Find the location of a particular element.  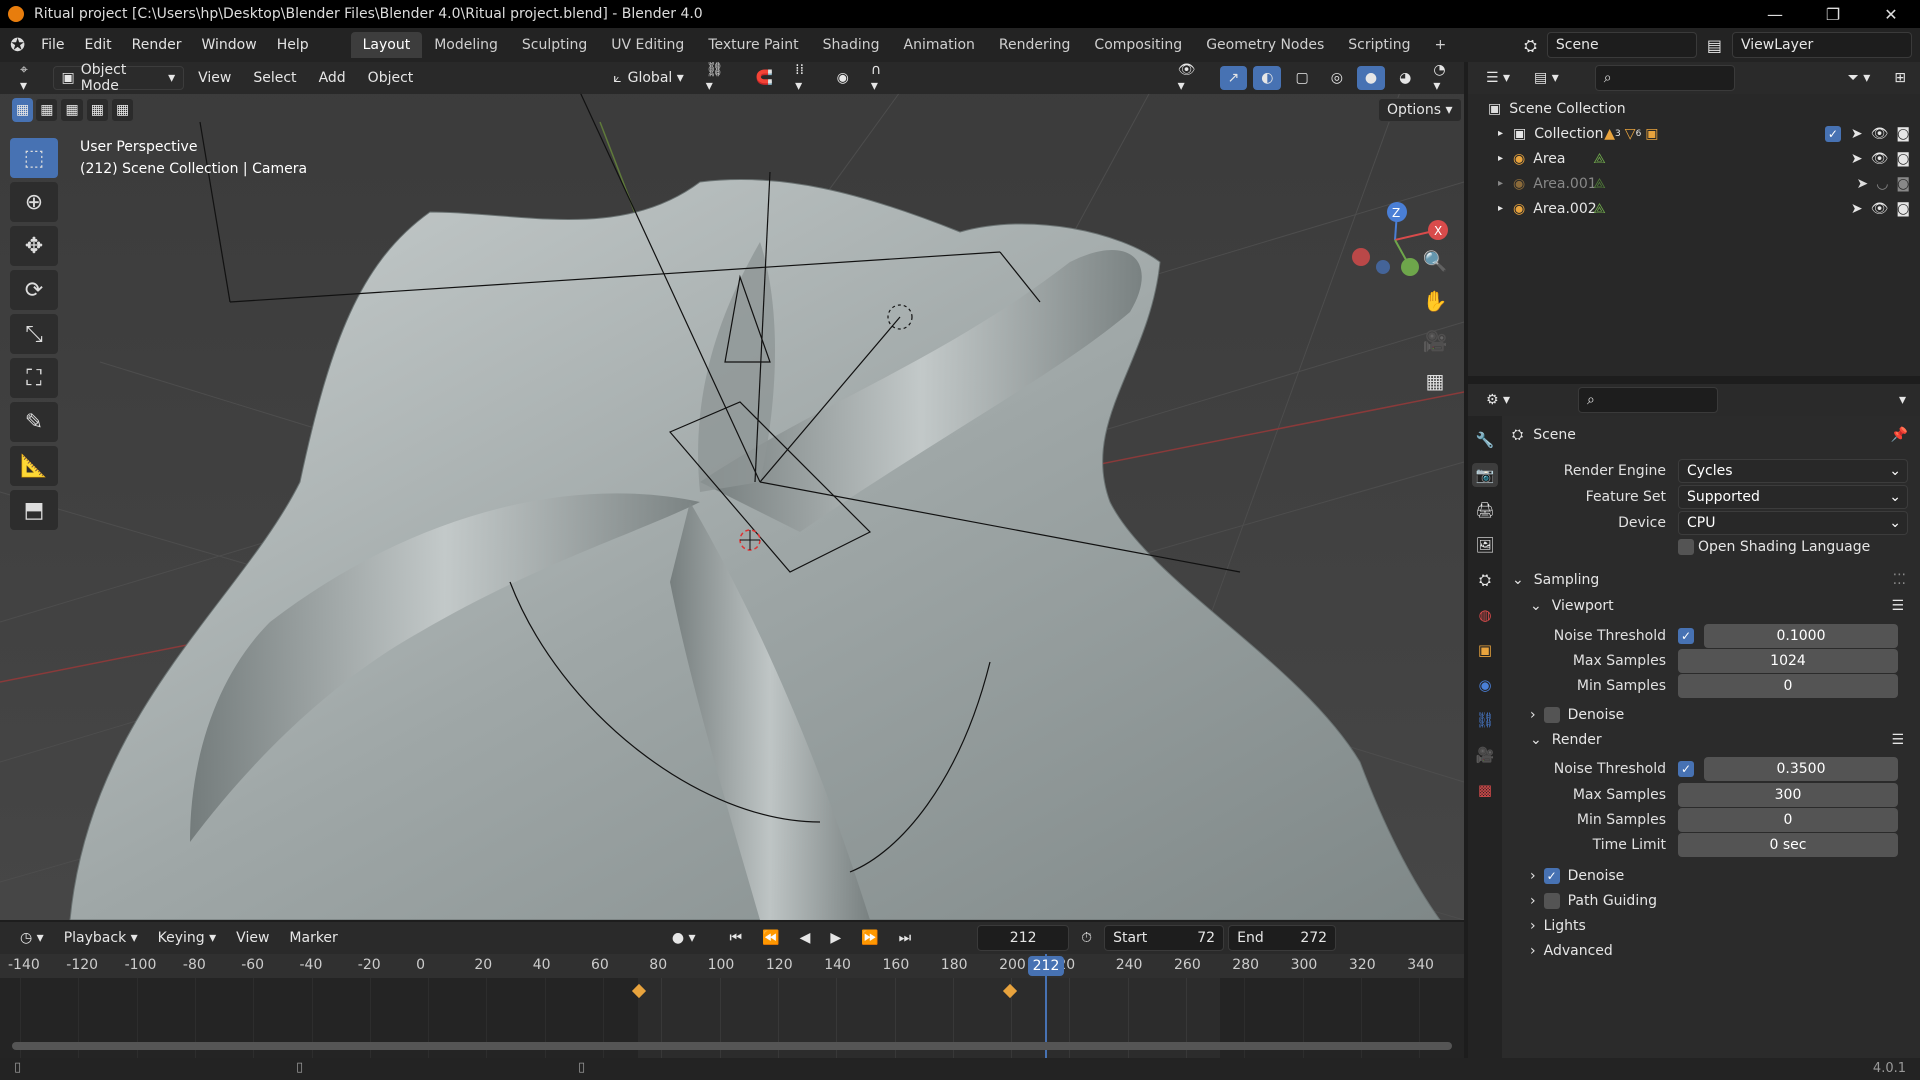

timeline-scrollbar is located at coordinates (732, 1046).